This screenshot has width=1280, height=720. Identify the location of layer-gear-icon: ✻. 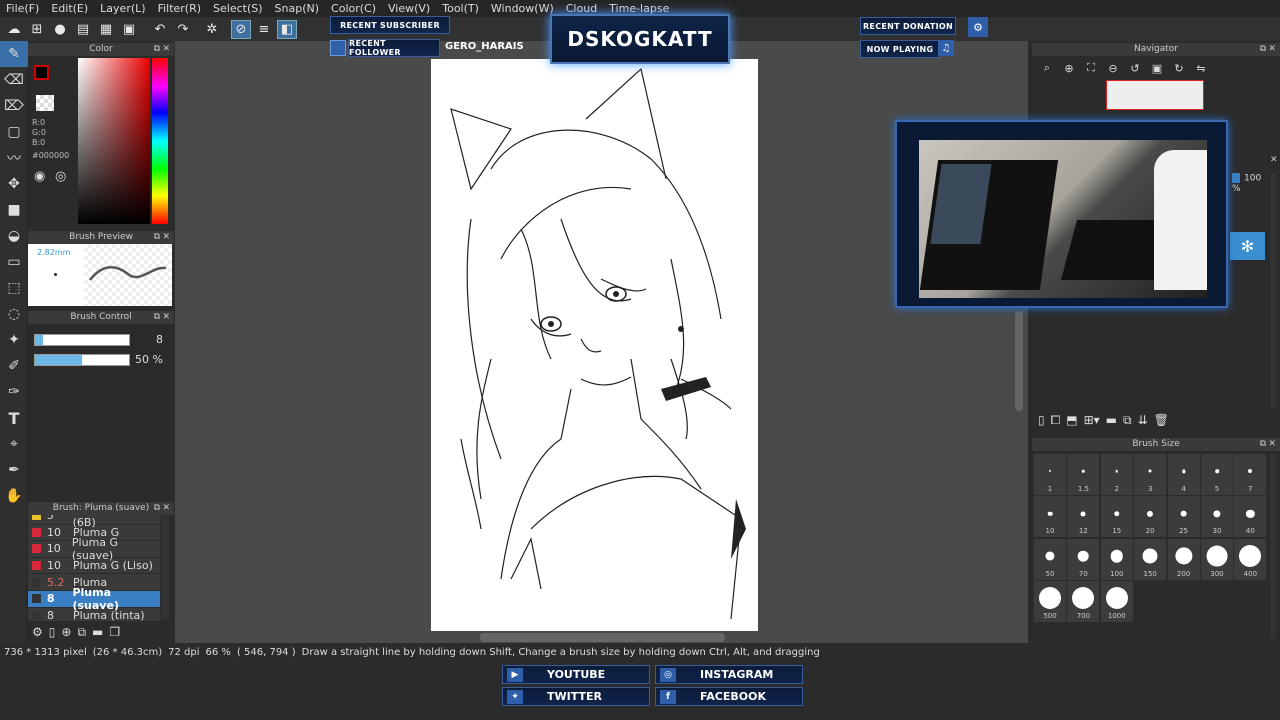
(1247, 246).